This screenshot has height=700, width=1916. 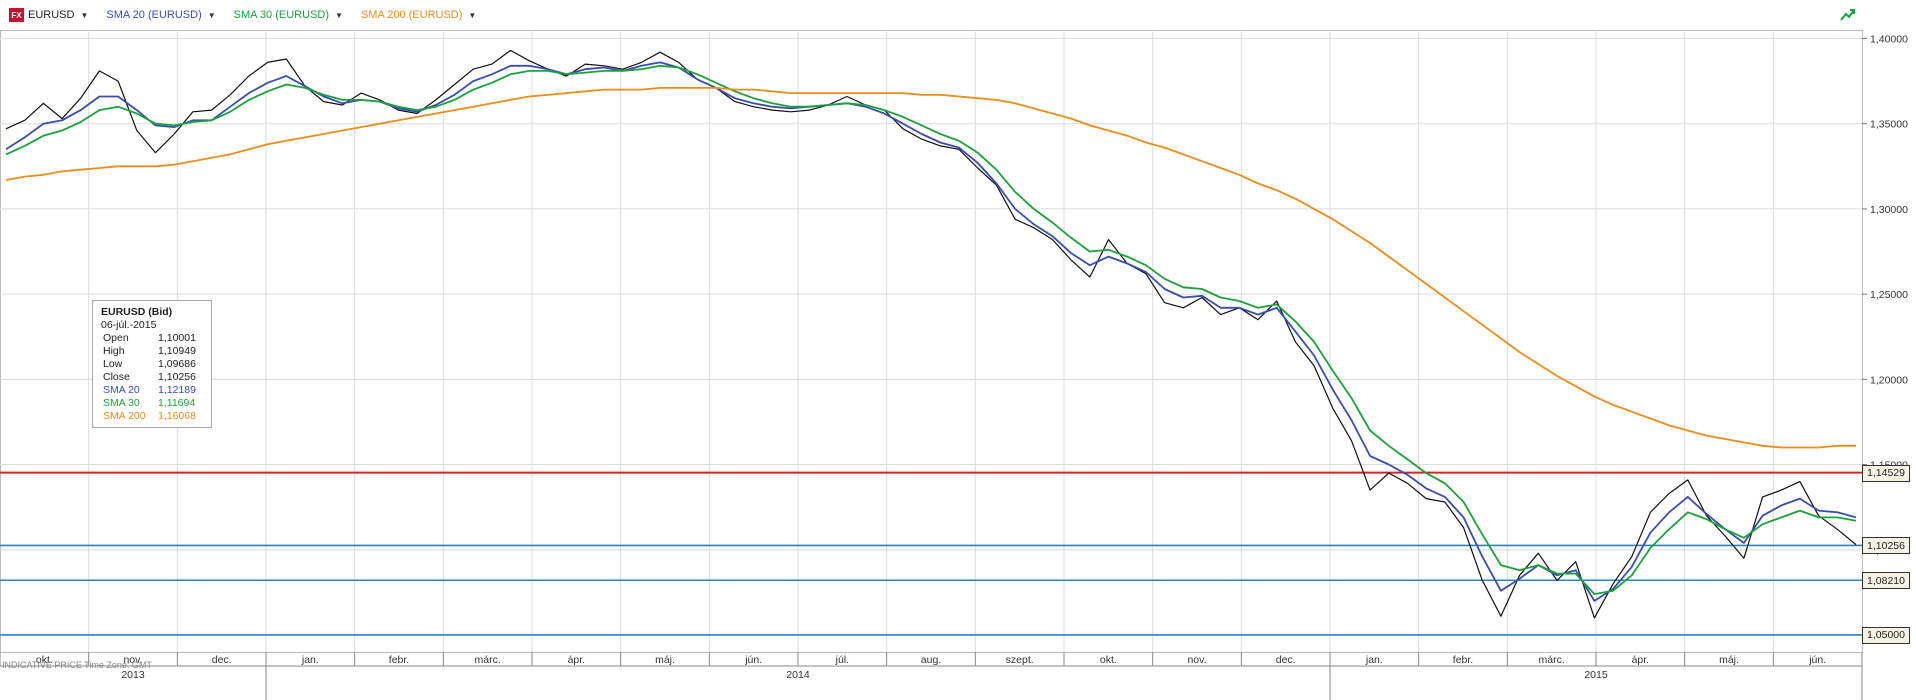 What do you see at coordinates (1889, 125) in the screenshot?
I see `y-tick-label: 1,35000` at bounding box center [1889, 125].